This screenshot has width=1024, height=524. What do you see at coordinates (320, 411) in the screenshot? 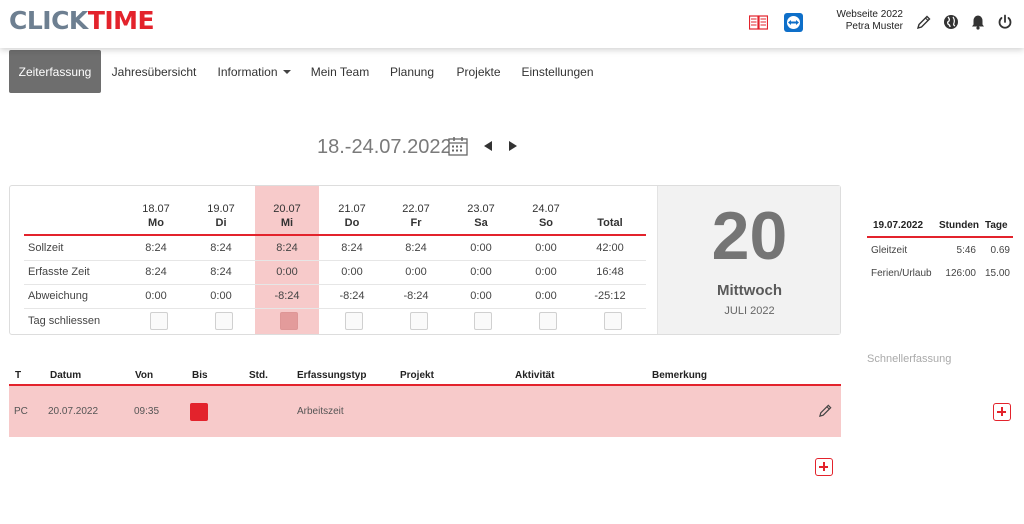
I see `entry-category: Arbeitszeit` at bounding box center [320, 411].